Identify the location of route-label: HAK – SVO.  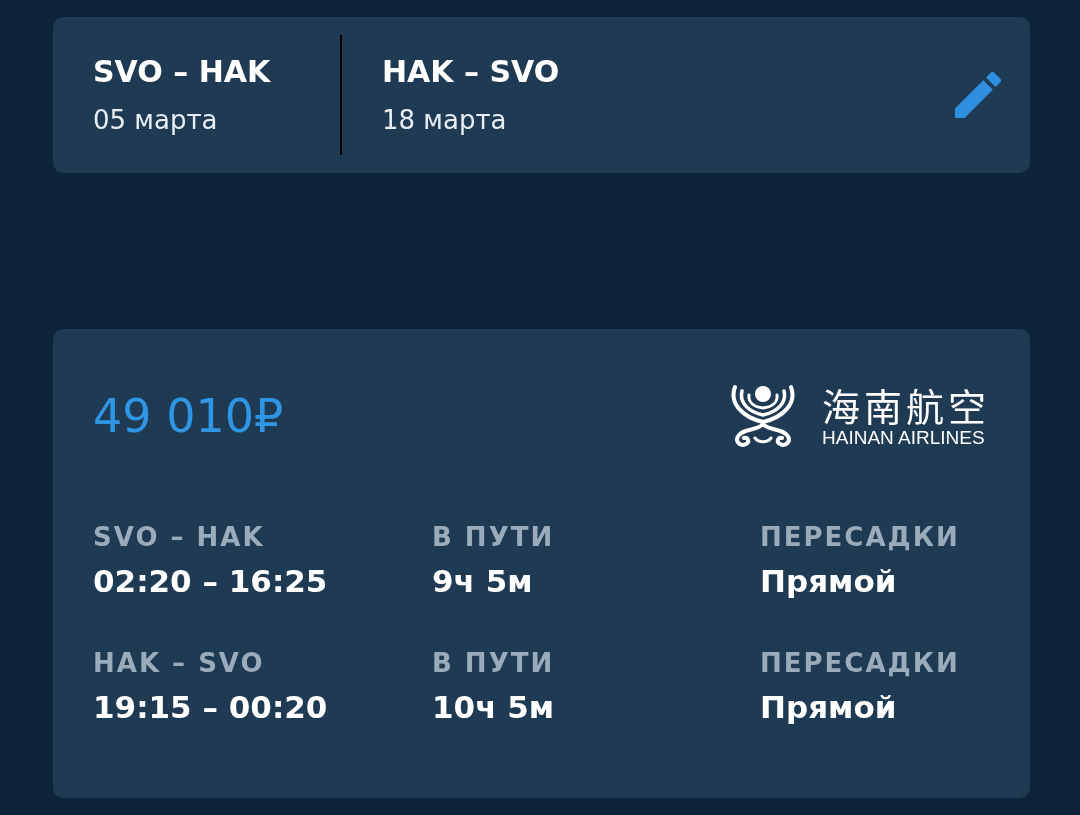
(179, 663).